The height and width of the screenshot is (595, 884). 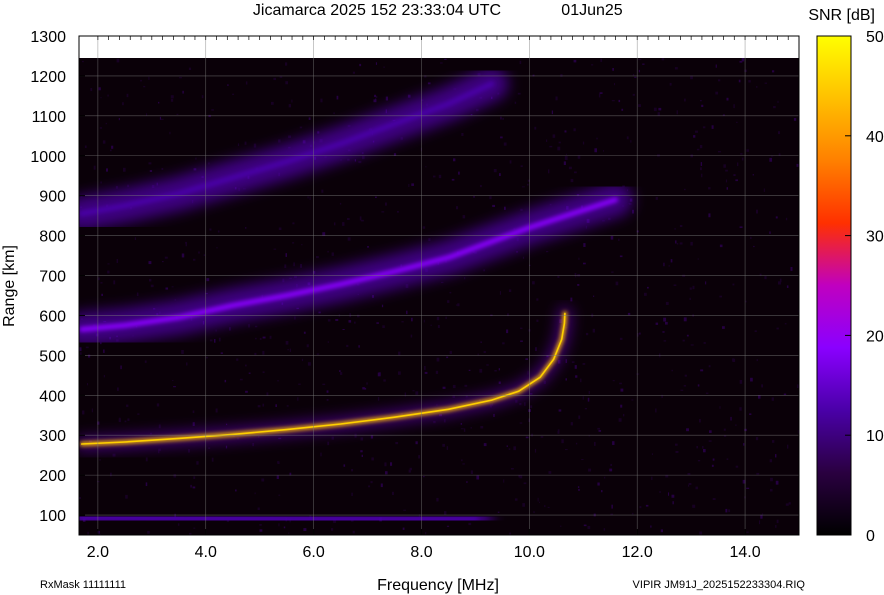 What do you see at coordinates (206, 552) in the screenshot?
I see `x-tick-label: 4.0` at bounding box center [206, 552].